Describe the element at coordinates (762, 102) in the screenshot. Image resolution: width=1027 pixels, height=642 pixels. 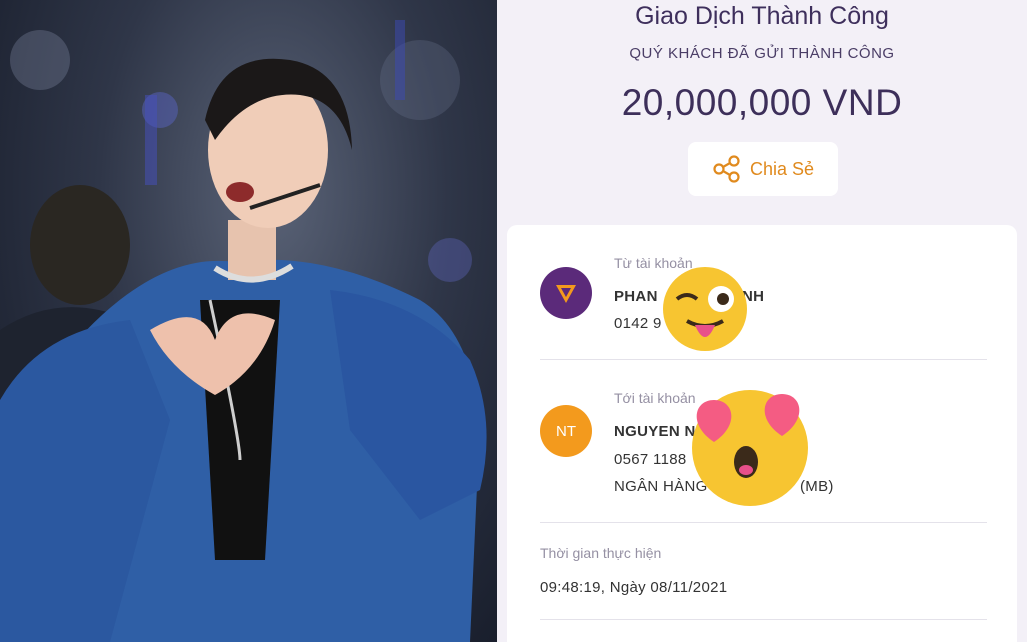
I see `transfer-amount: 20,000,000 VND` at that location.